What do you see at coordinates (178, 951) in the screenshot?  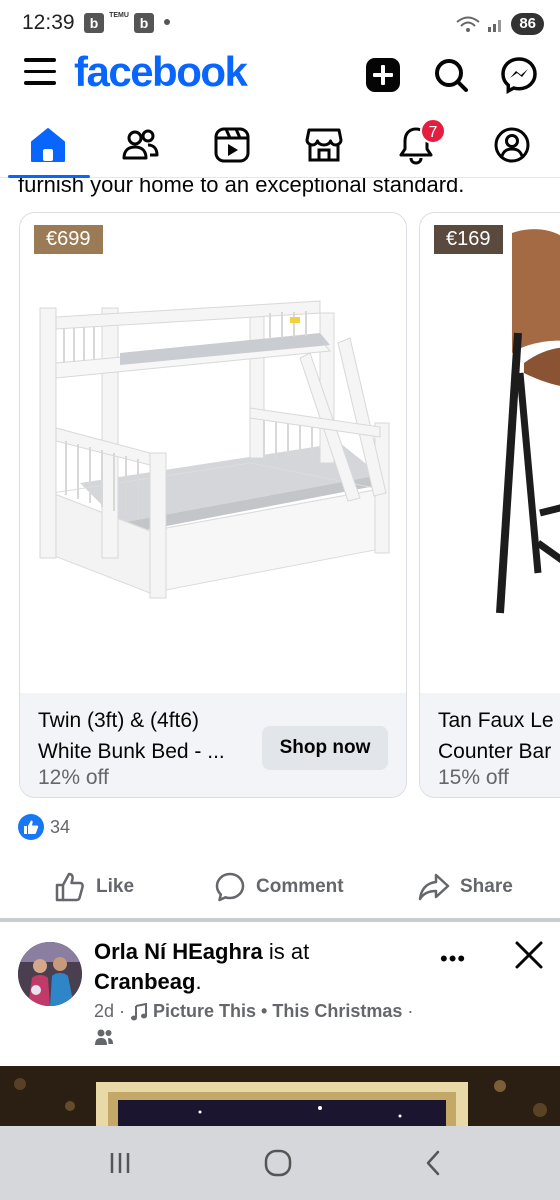 I see `author-name: Orla Ní HEaghra` at bounding box center [178, 951].